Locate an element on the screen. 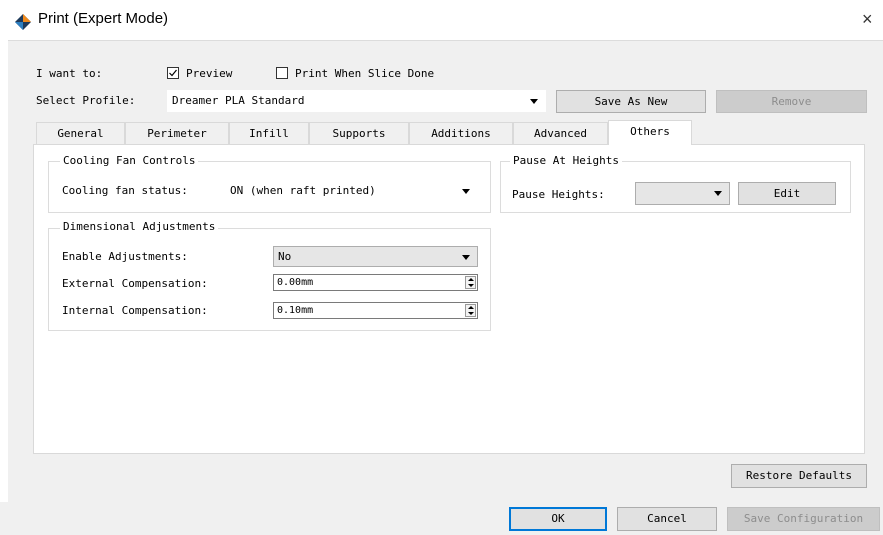 The width and height of the screenshot is (883, 535). cooling-fan-status-value: ON (when raft printed) is located at coordinates (303, 190).